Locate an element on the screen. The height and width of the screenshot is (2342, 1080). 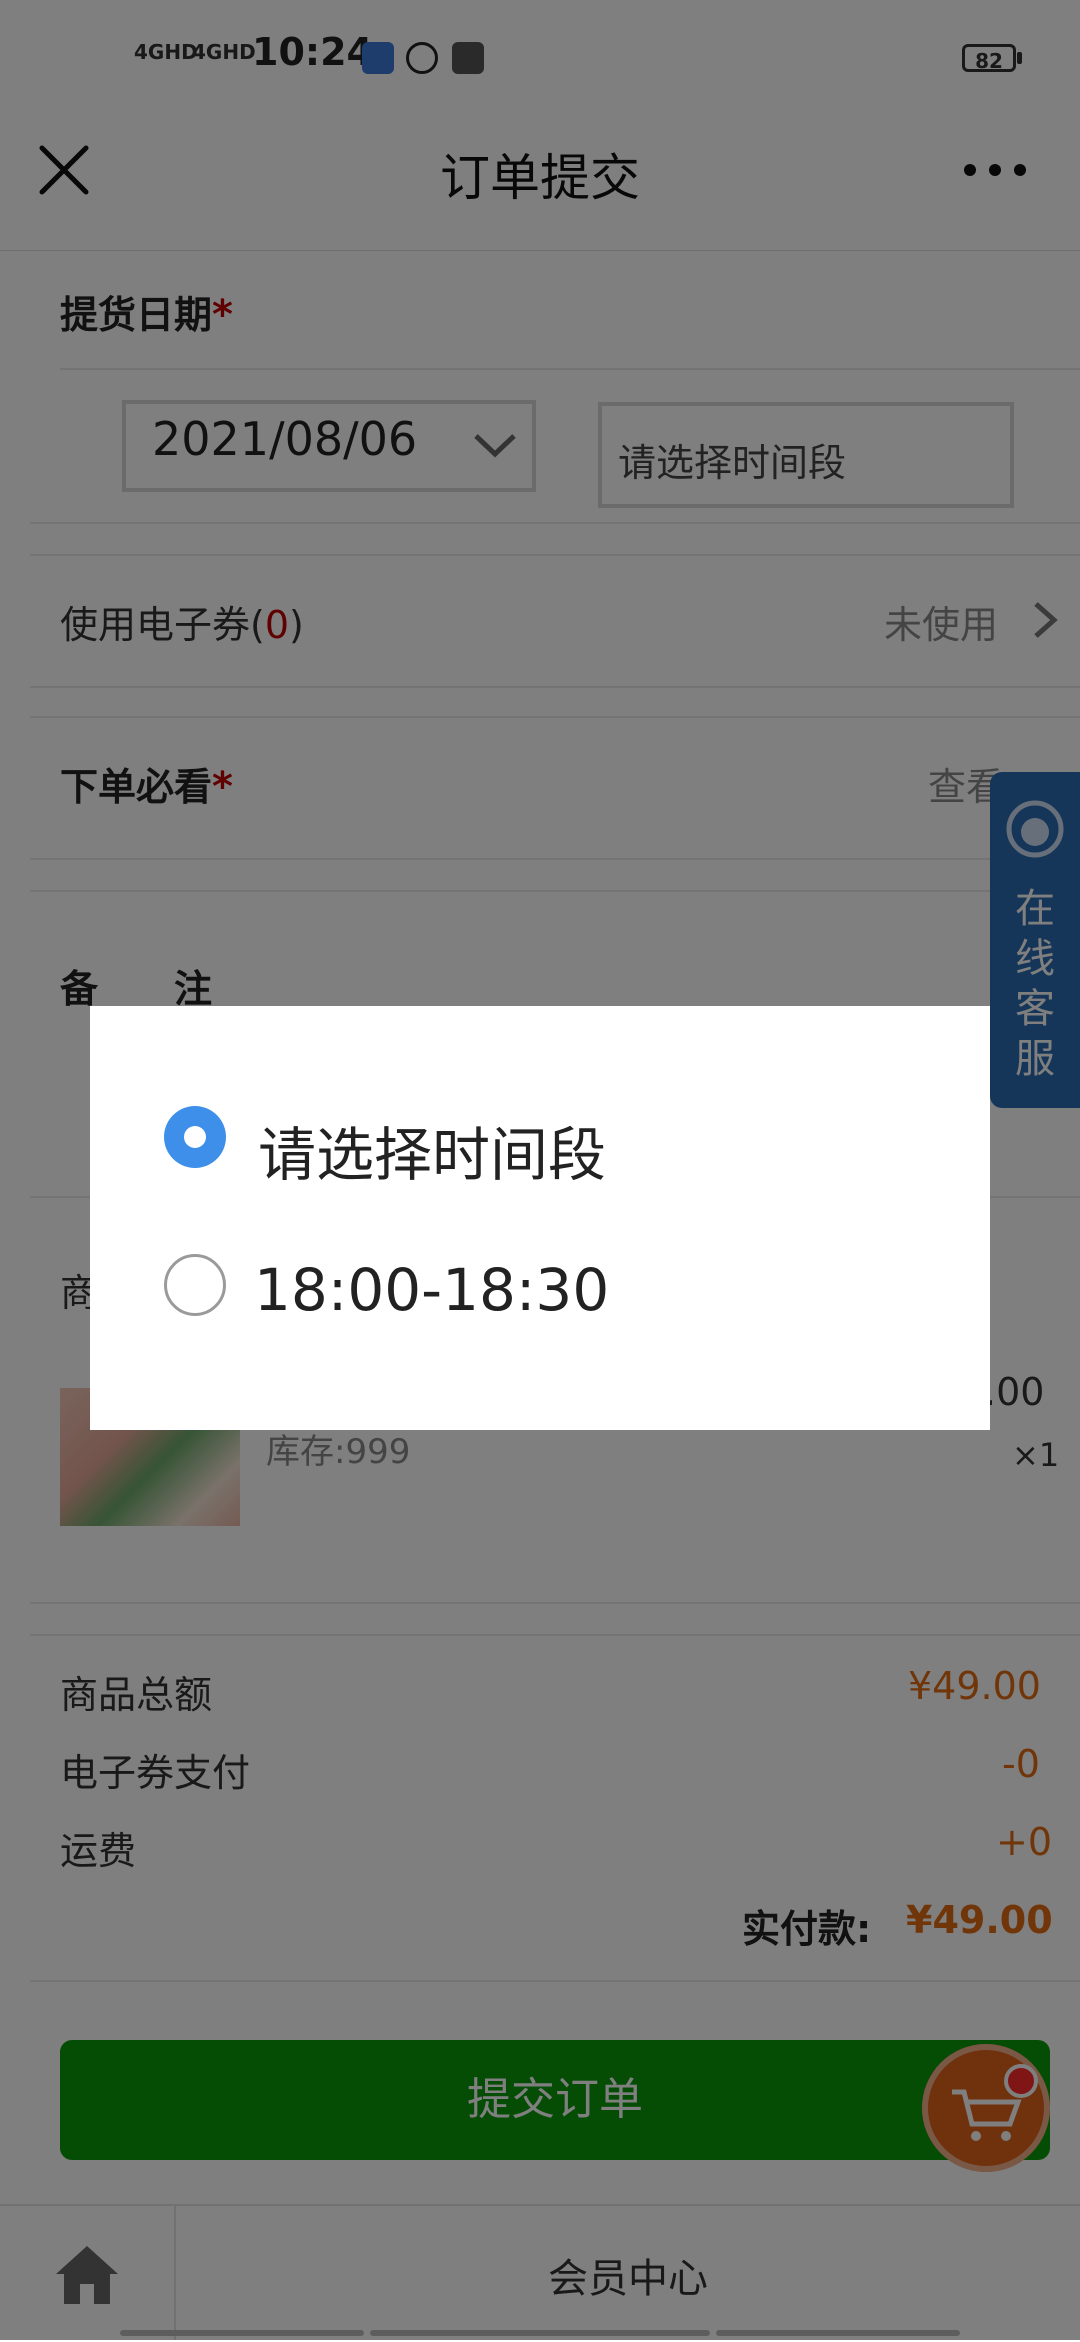
radio-unselected is located at coordinates (195, 1285).